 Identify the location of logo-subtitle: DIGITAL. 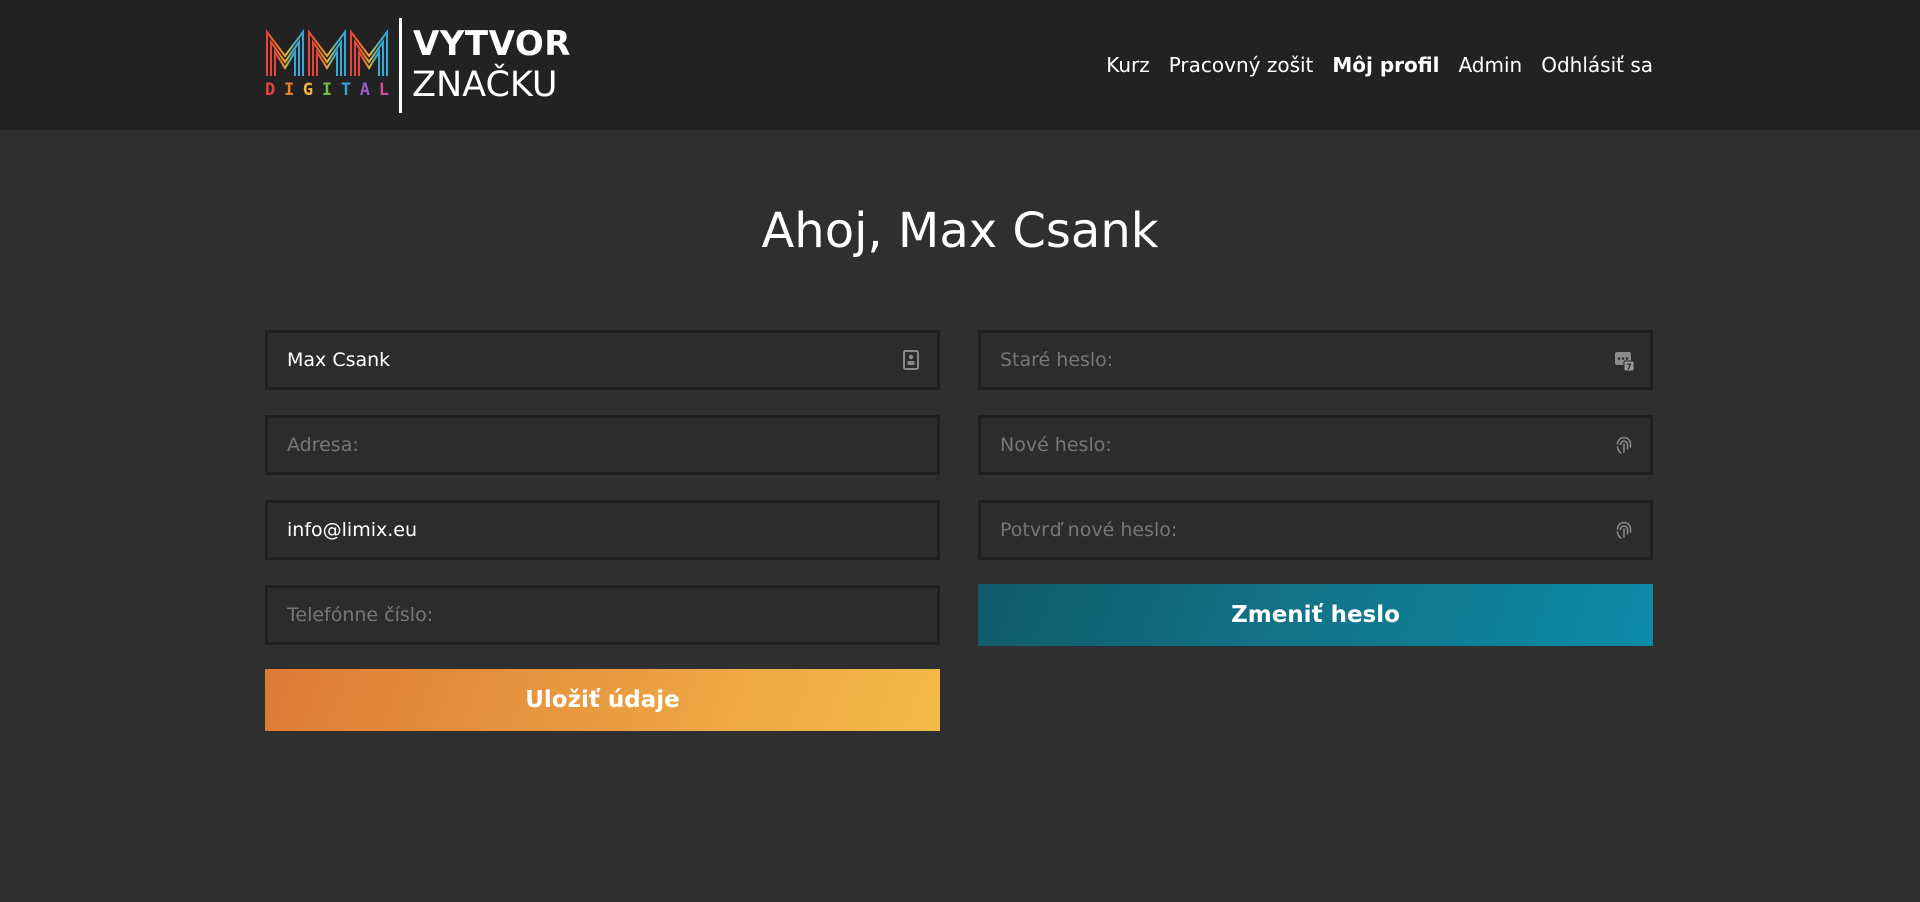
(327, 90).